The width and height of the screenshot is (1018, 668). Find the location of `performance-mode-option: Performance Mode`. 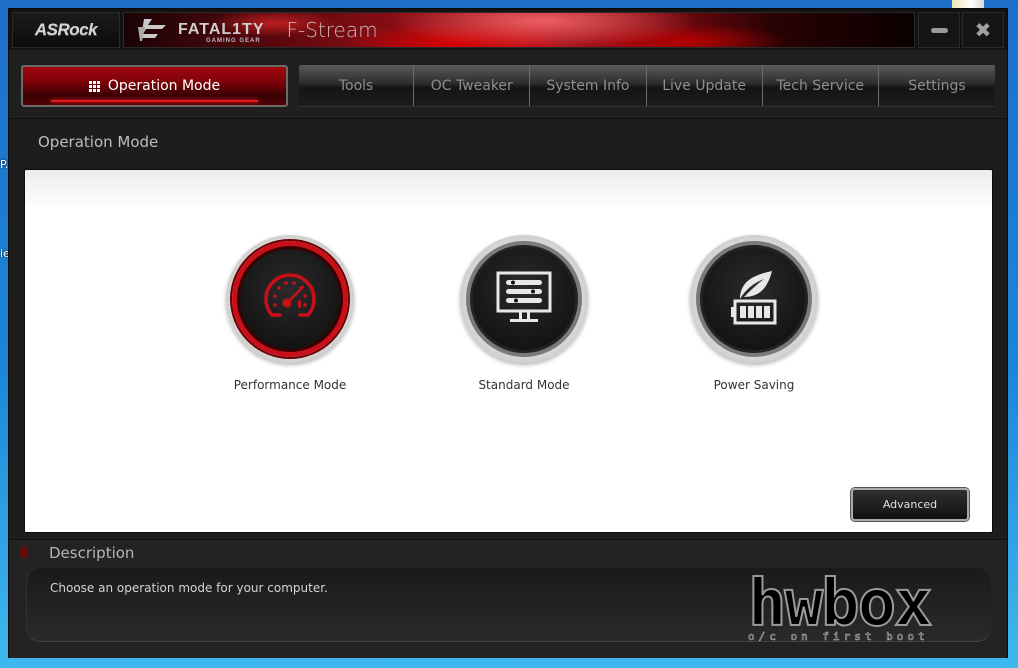

performance-mode-option: Performance Mode is located at coordinates (290, 313).